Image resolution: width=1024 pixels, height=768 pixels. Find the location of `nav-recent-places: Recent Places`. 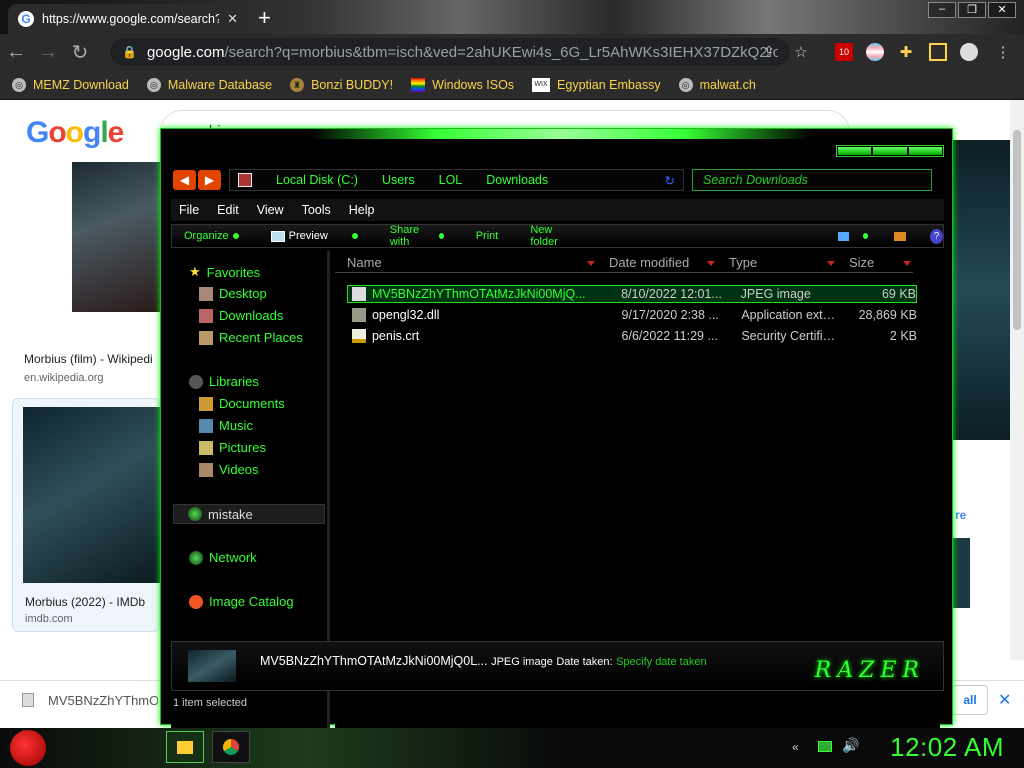

nav-recent-places: Recent Places is located at coordinates (251, 337).